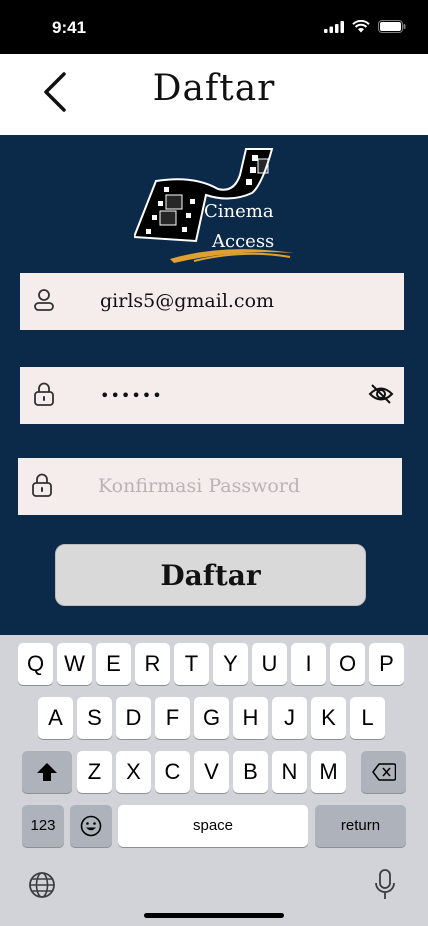 The width and height of the screenshot is (428, 926). I want to click on emoji-key, so click(91, 826).